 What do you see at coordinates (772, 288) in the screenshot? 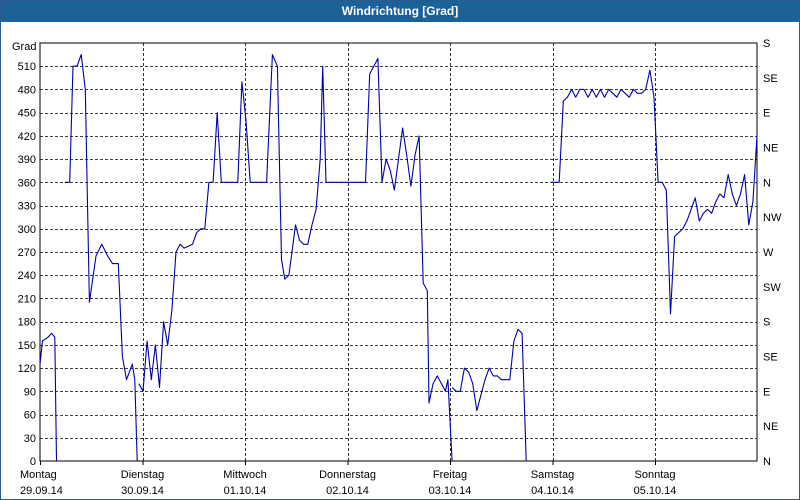
I see `compass-tick-label: SW` at bounding box center [772, 288].